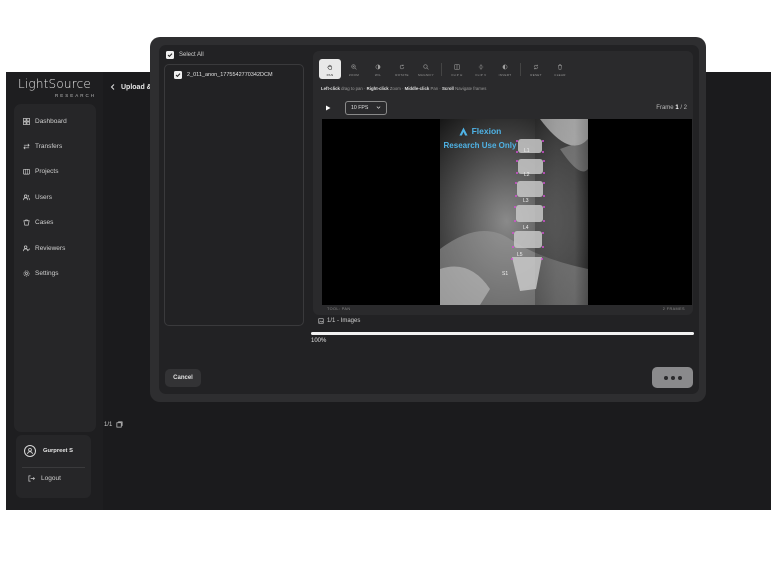 This screenshot has height=582, width=776. I want to click on avatar, so click(30, 451).